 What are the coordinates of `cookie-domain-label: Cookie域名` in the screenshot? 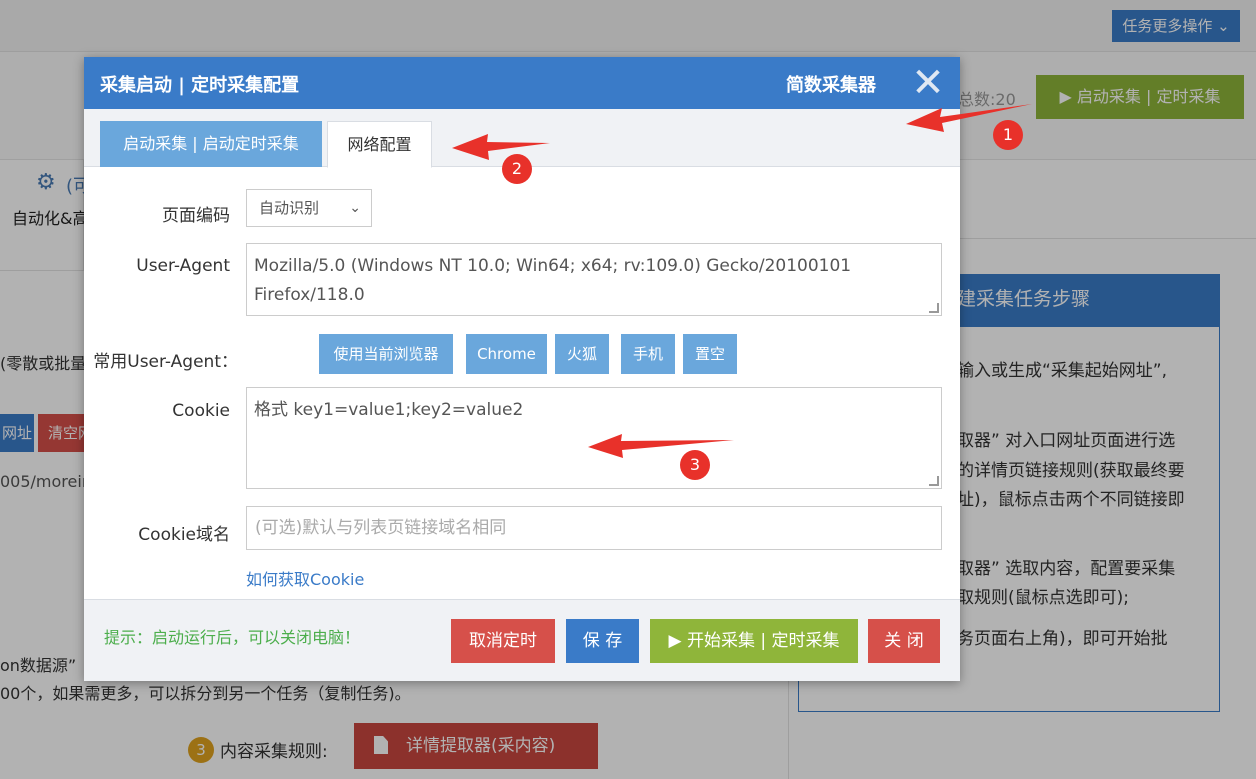 It's located at (184, 535).